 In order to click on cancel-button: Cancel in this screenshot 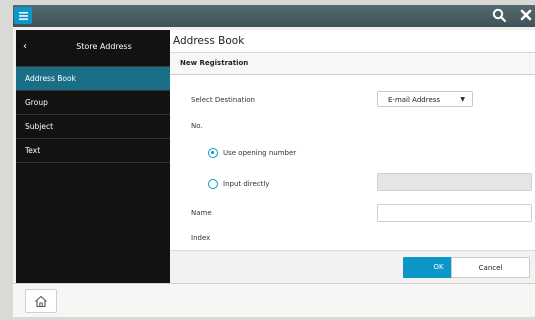, I will do `click(490, 267)`.